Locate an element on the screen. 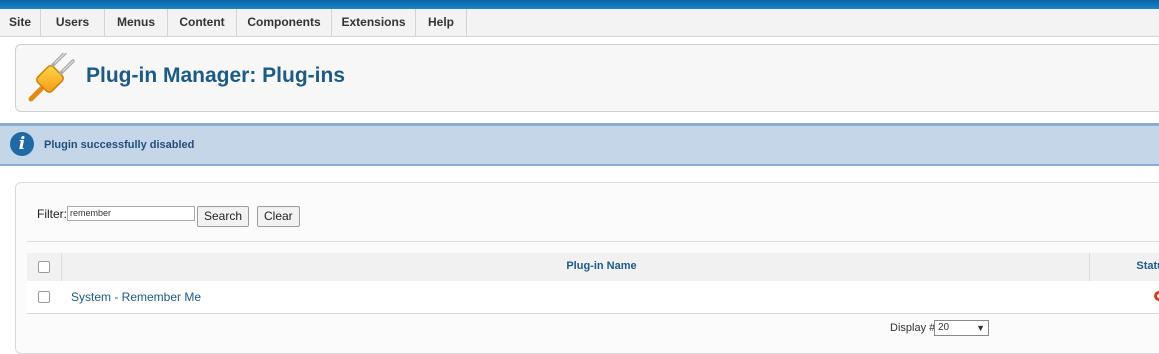 The height and width of the screenshot is (354, 1159). system-message: i Plugin successfully disabled is located at coordinates (579, 144).